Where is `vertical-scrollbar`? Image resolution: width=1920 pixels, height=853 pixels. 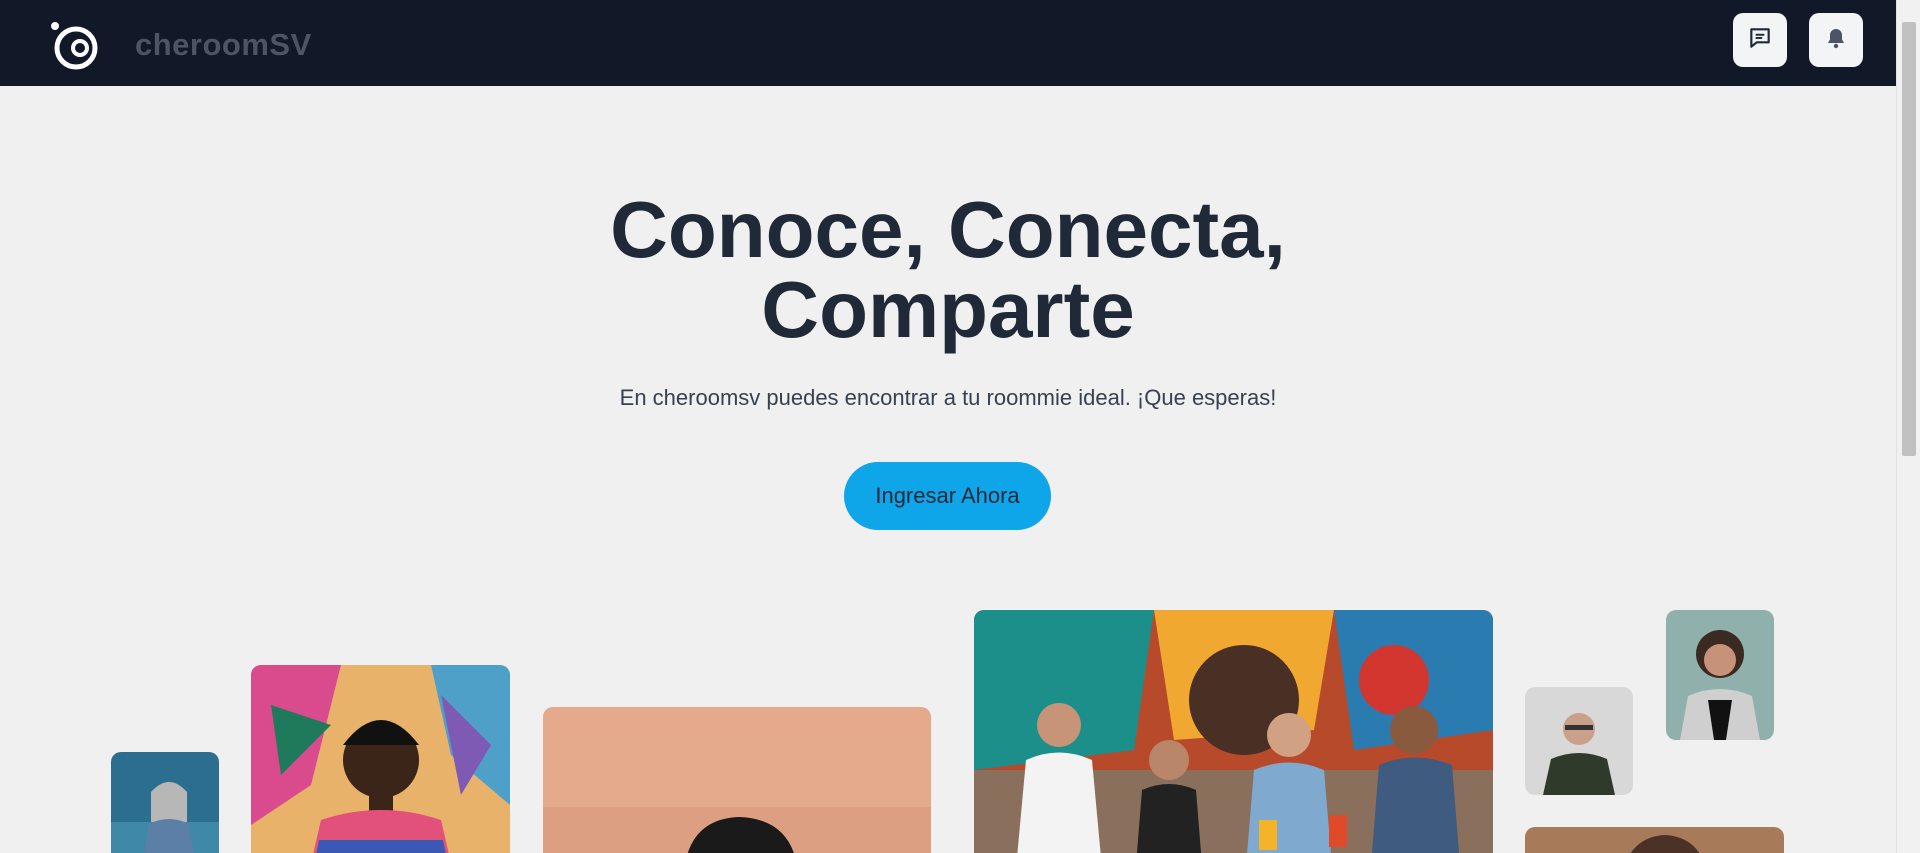 vertical-scrollbar is located at coordinates (1908, 426).